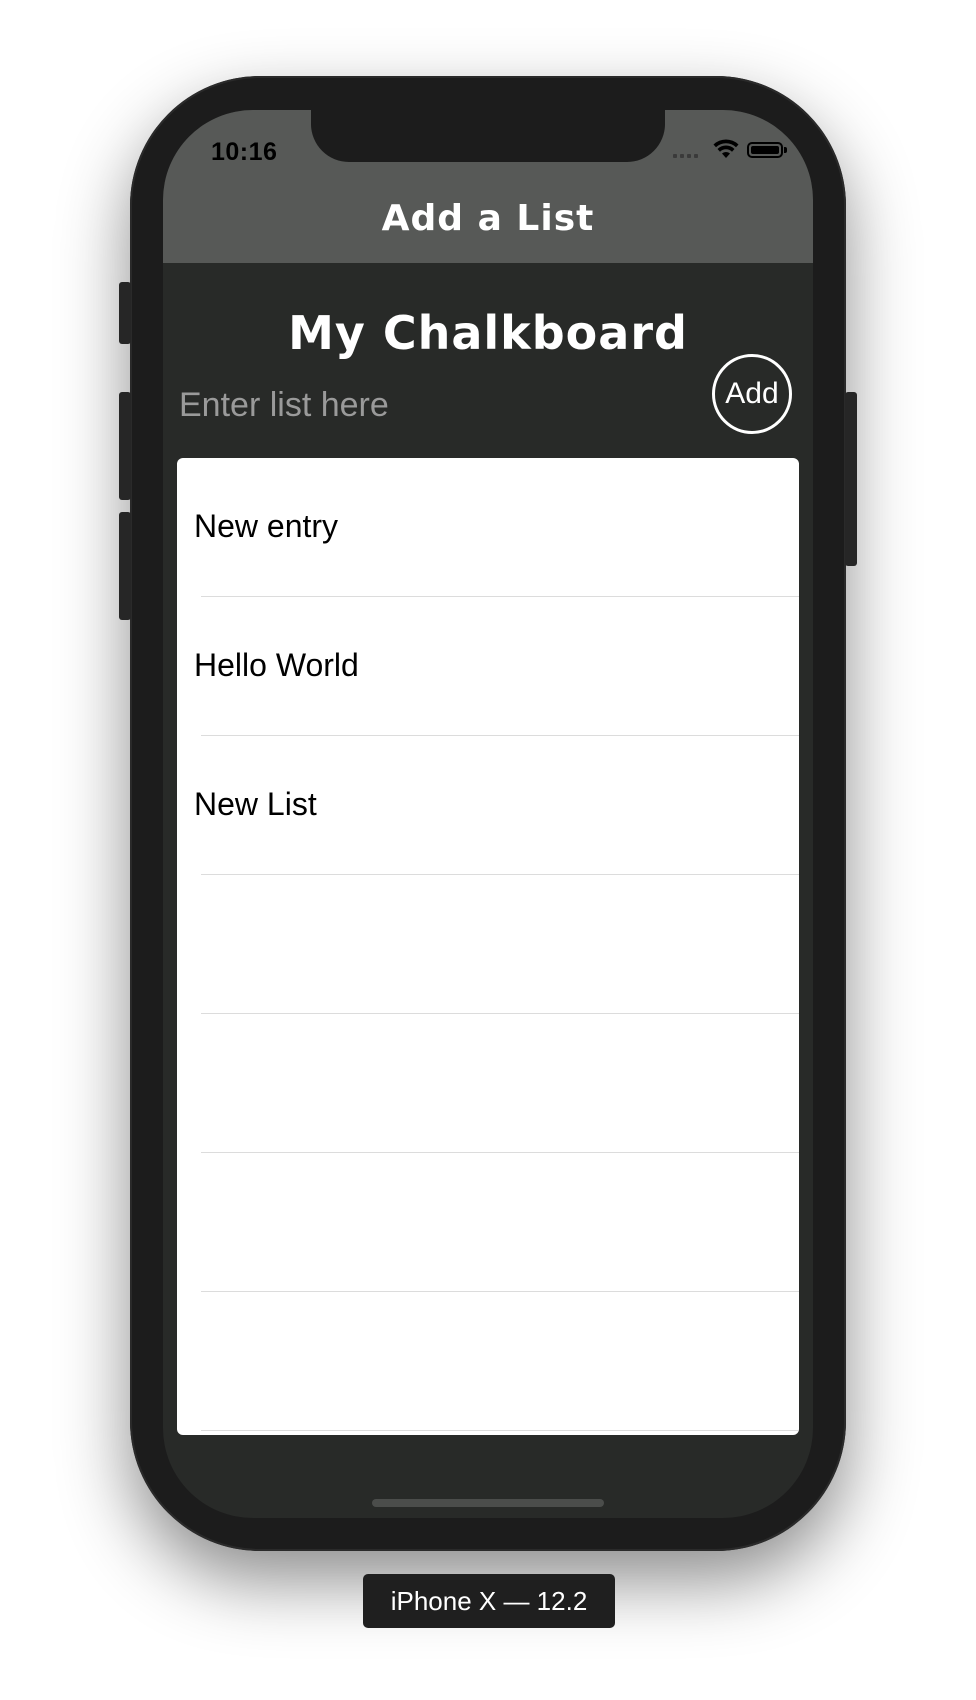 This screenshot has width=976, height=1700. What do you see at coordinates (276, 665) in the screenshot?
I see `list-row-label: Hello World` at bounding box center [276, 665].